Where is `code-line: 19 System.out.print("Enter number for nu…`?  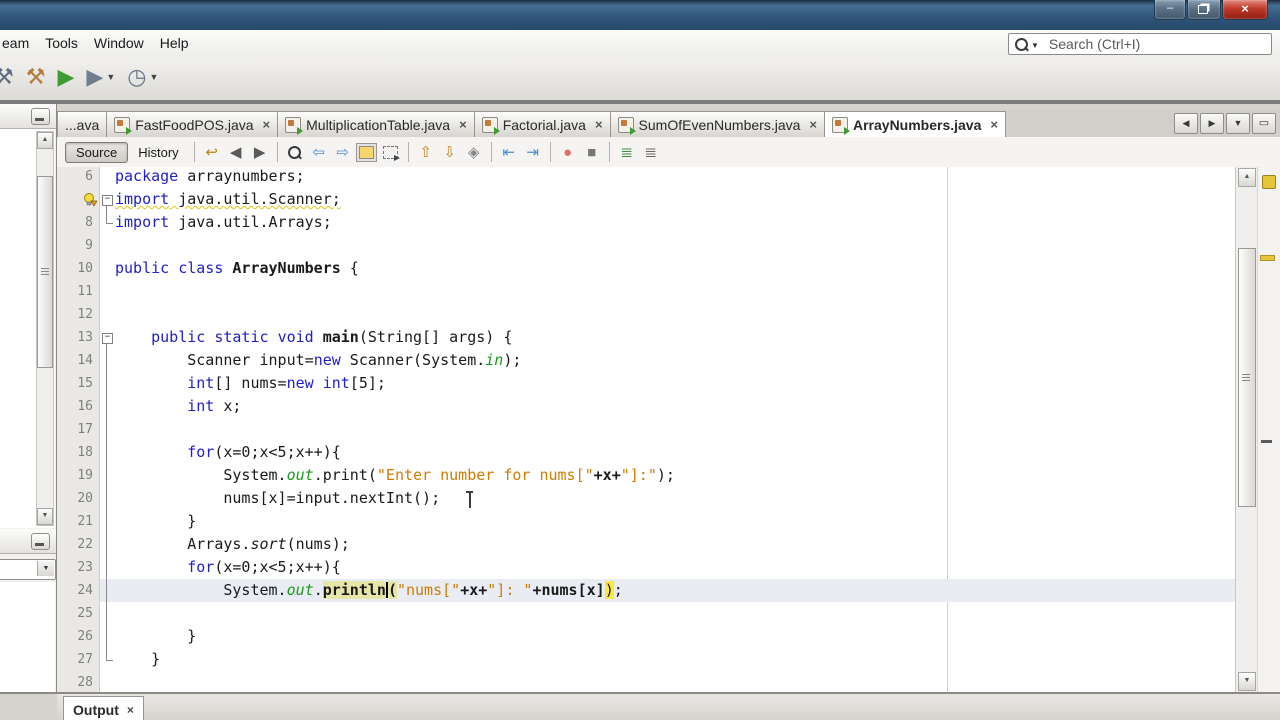
code-line: 19 System.out.print("Enter number for nu… is located at coordinates (646, 475).